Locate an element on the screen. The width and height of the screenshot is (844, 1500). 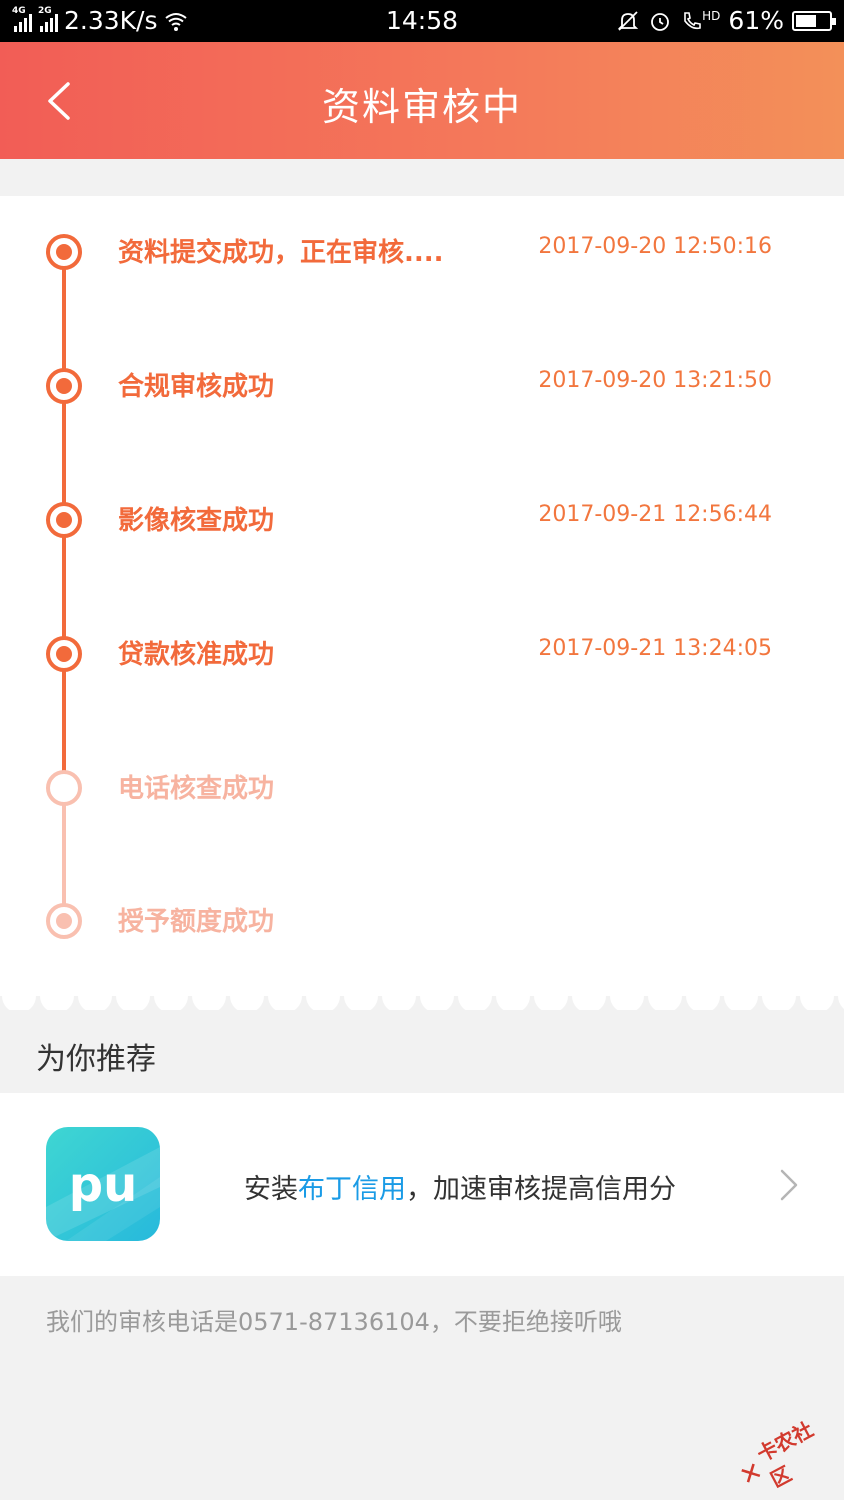
step-time: 2017-09-21 12:56:44 is located at coordinates (655, 514).